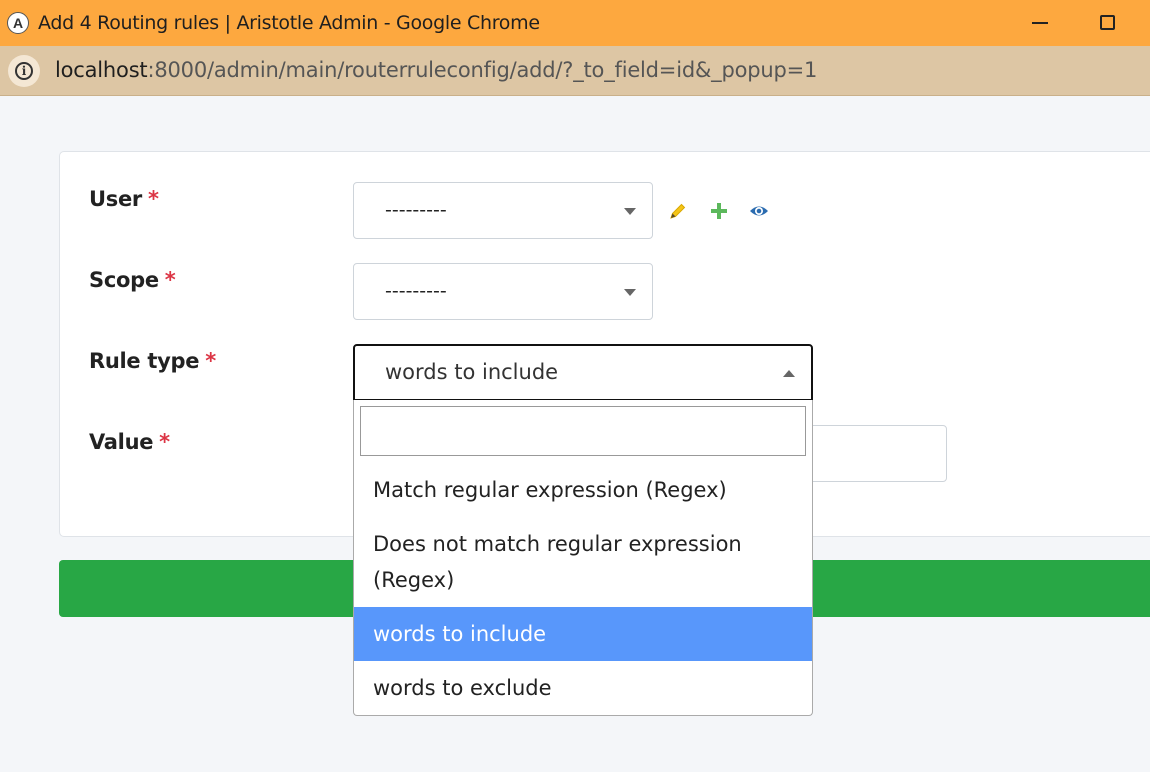  I want to click on plus-icon, so click(719, 211).